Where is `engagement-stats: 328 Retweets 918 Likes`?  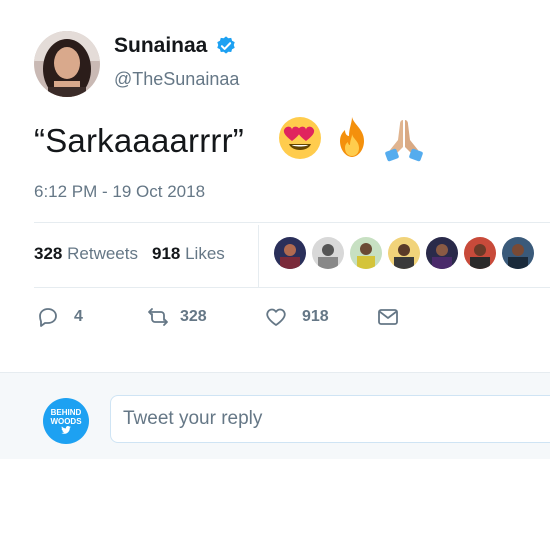 engagement-stats: 328 Retweets 918 Likes is located at coordinates (129, 254).